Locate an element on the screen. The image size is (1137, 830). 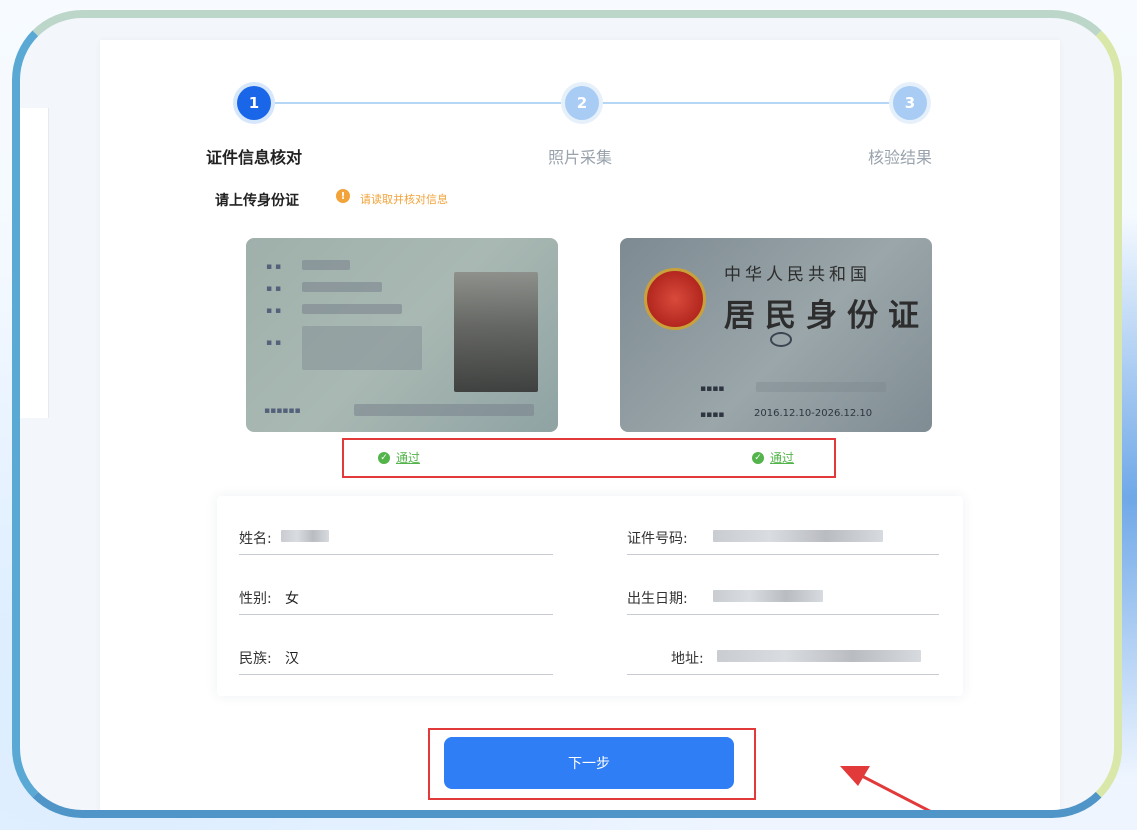
step-2-label: 照片采集 is located at coordinates (580, 157).